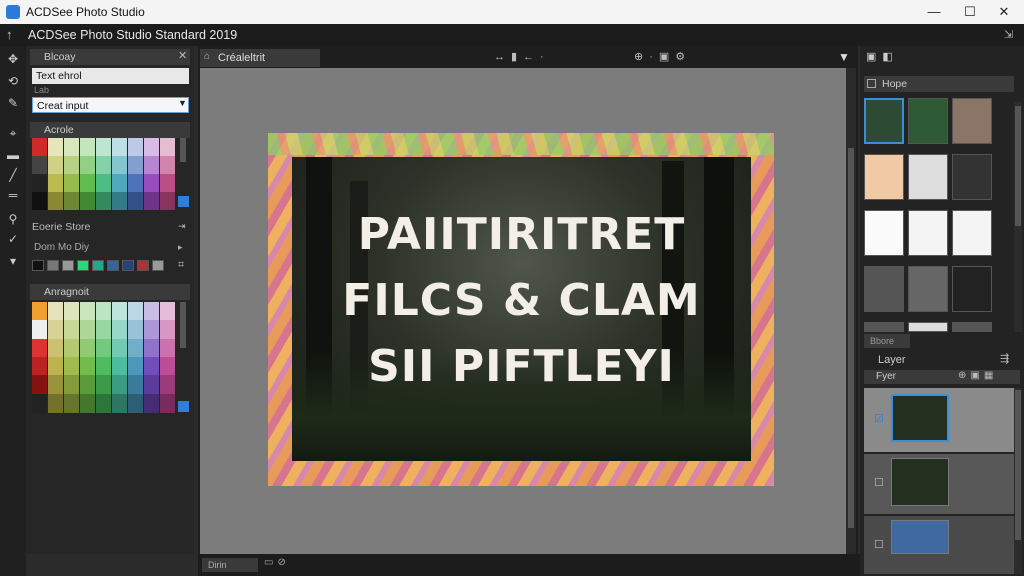  What do you see at coordinates (13, 81) in the screenshot?
I see `rotate-tool-icon: ⟲` at bounding box center [13, 81].